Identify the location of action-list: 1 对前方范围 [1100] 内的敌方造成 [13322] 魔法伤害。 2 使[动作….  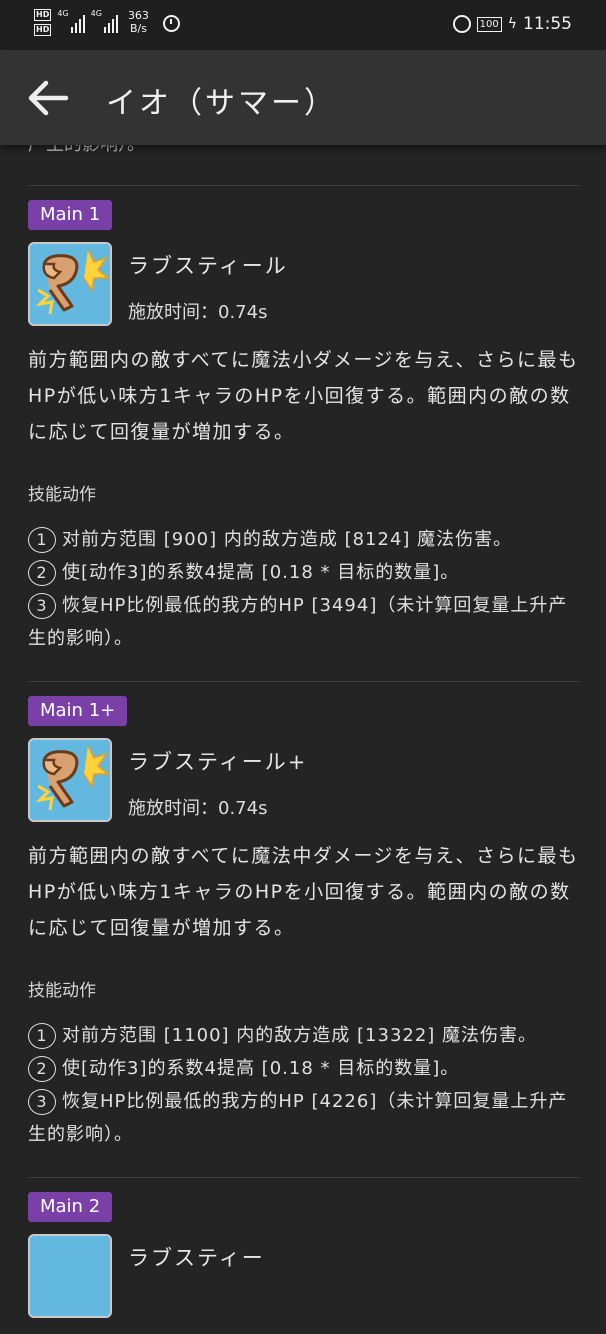
(304, 1085).